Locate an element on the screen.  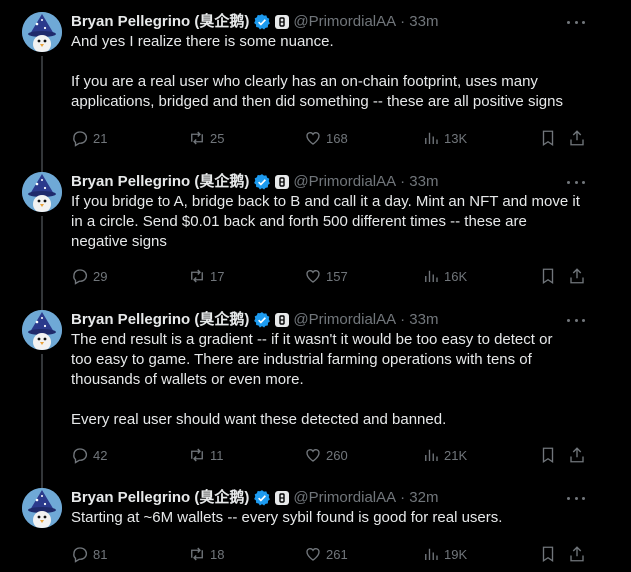
like-button: 260 is located at coordinates (326, 455).